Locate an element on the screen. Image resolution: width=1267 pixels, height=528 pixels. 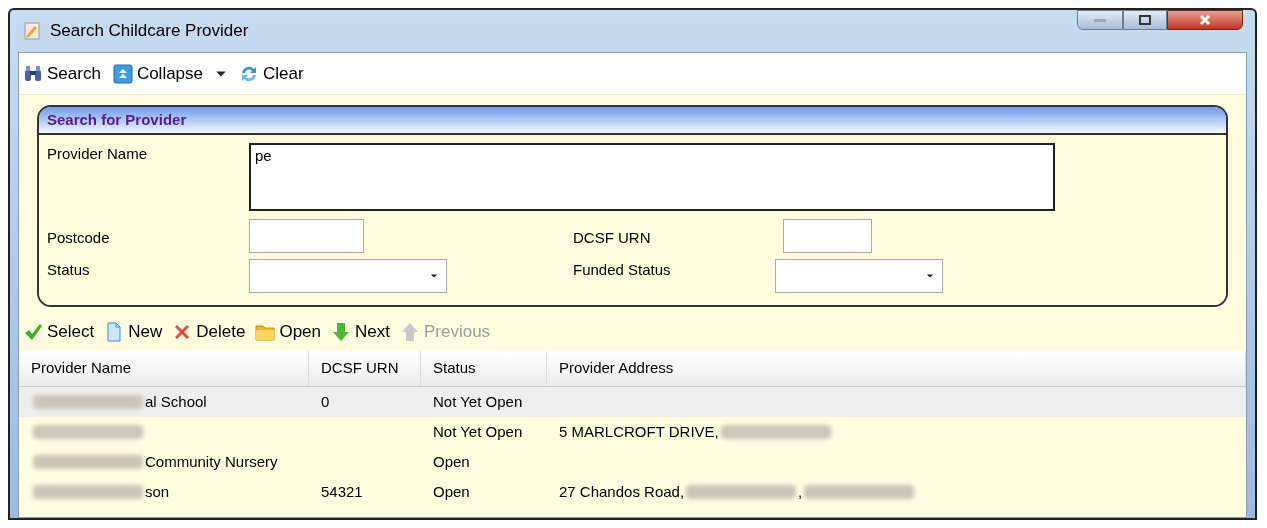
maximize-button is located at coordinates (1145, 20).